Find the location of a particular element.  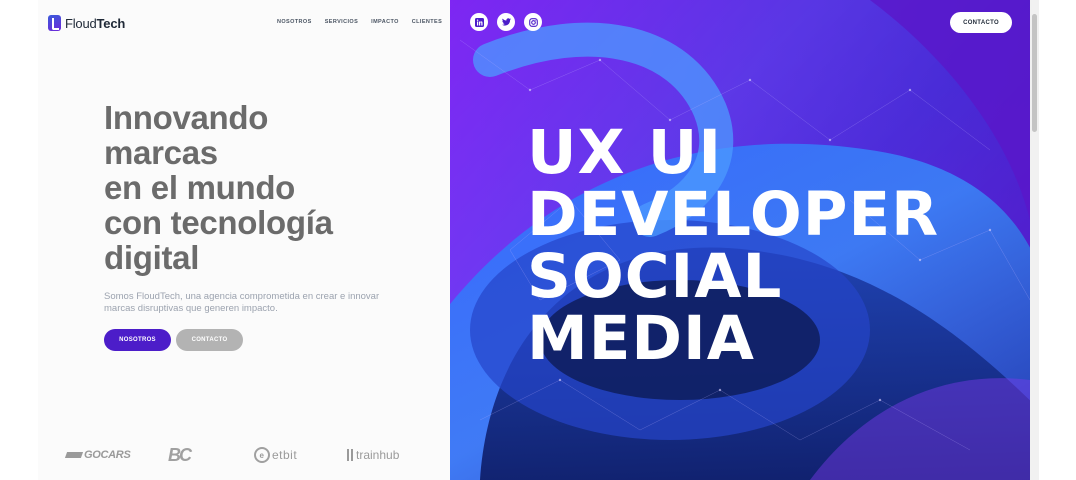

client-logo-bc: BC is located at coordinates (180, 454).